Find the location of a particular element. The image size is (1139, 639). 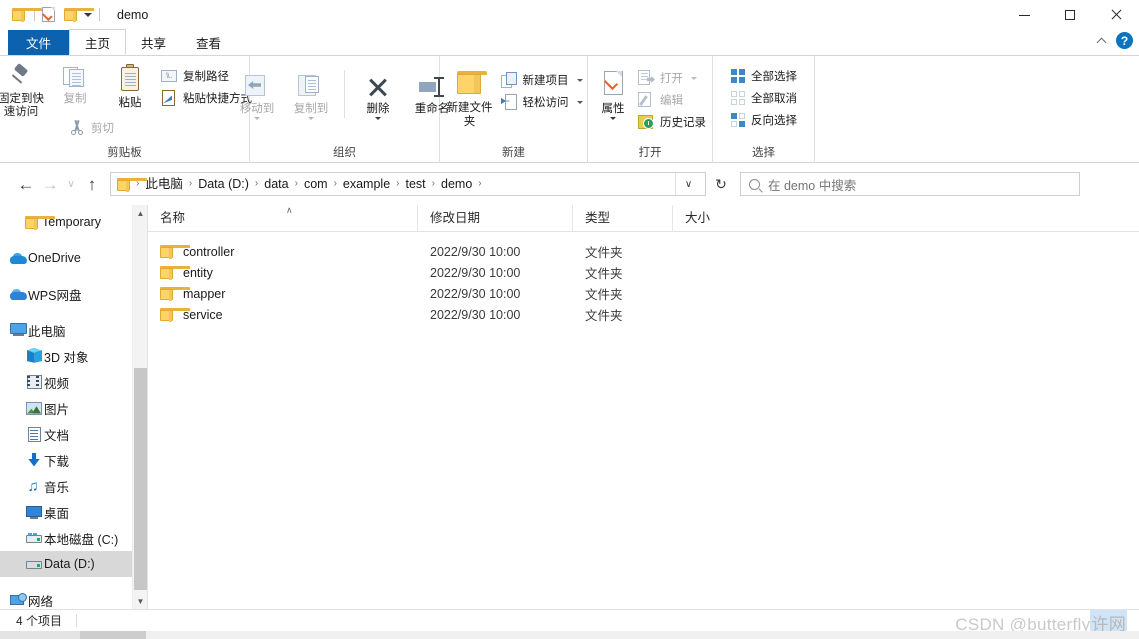

edit-button: 编辑 is located at coordinates (672, 100).